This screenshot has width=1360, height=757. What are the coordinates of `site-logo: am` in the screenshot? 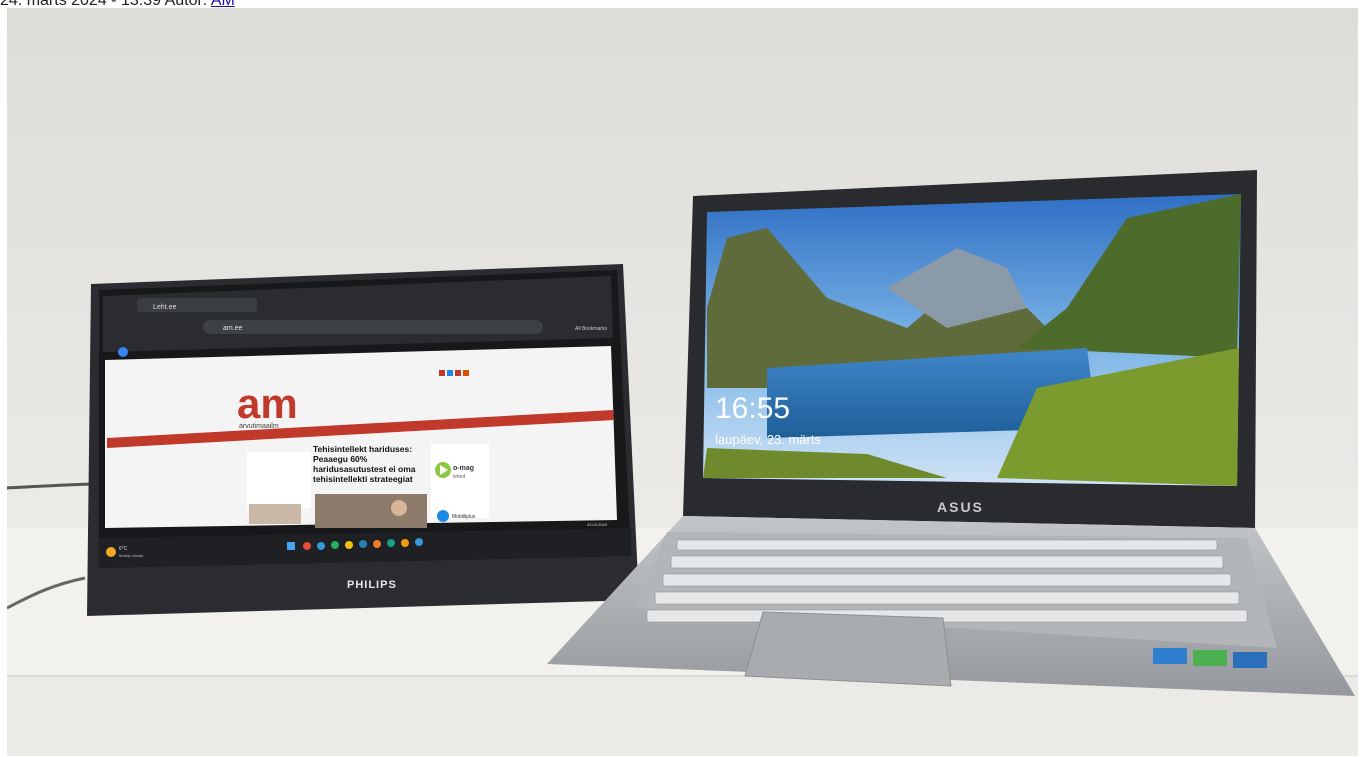 It's located at (267, 403).